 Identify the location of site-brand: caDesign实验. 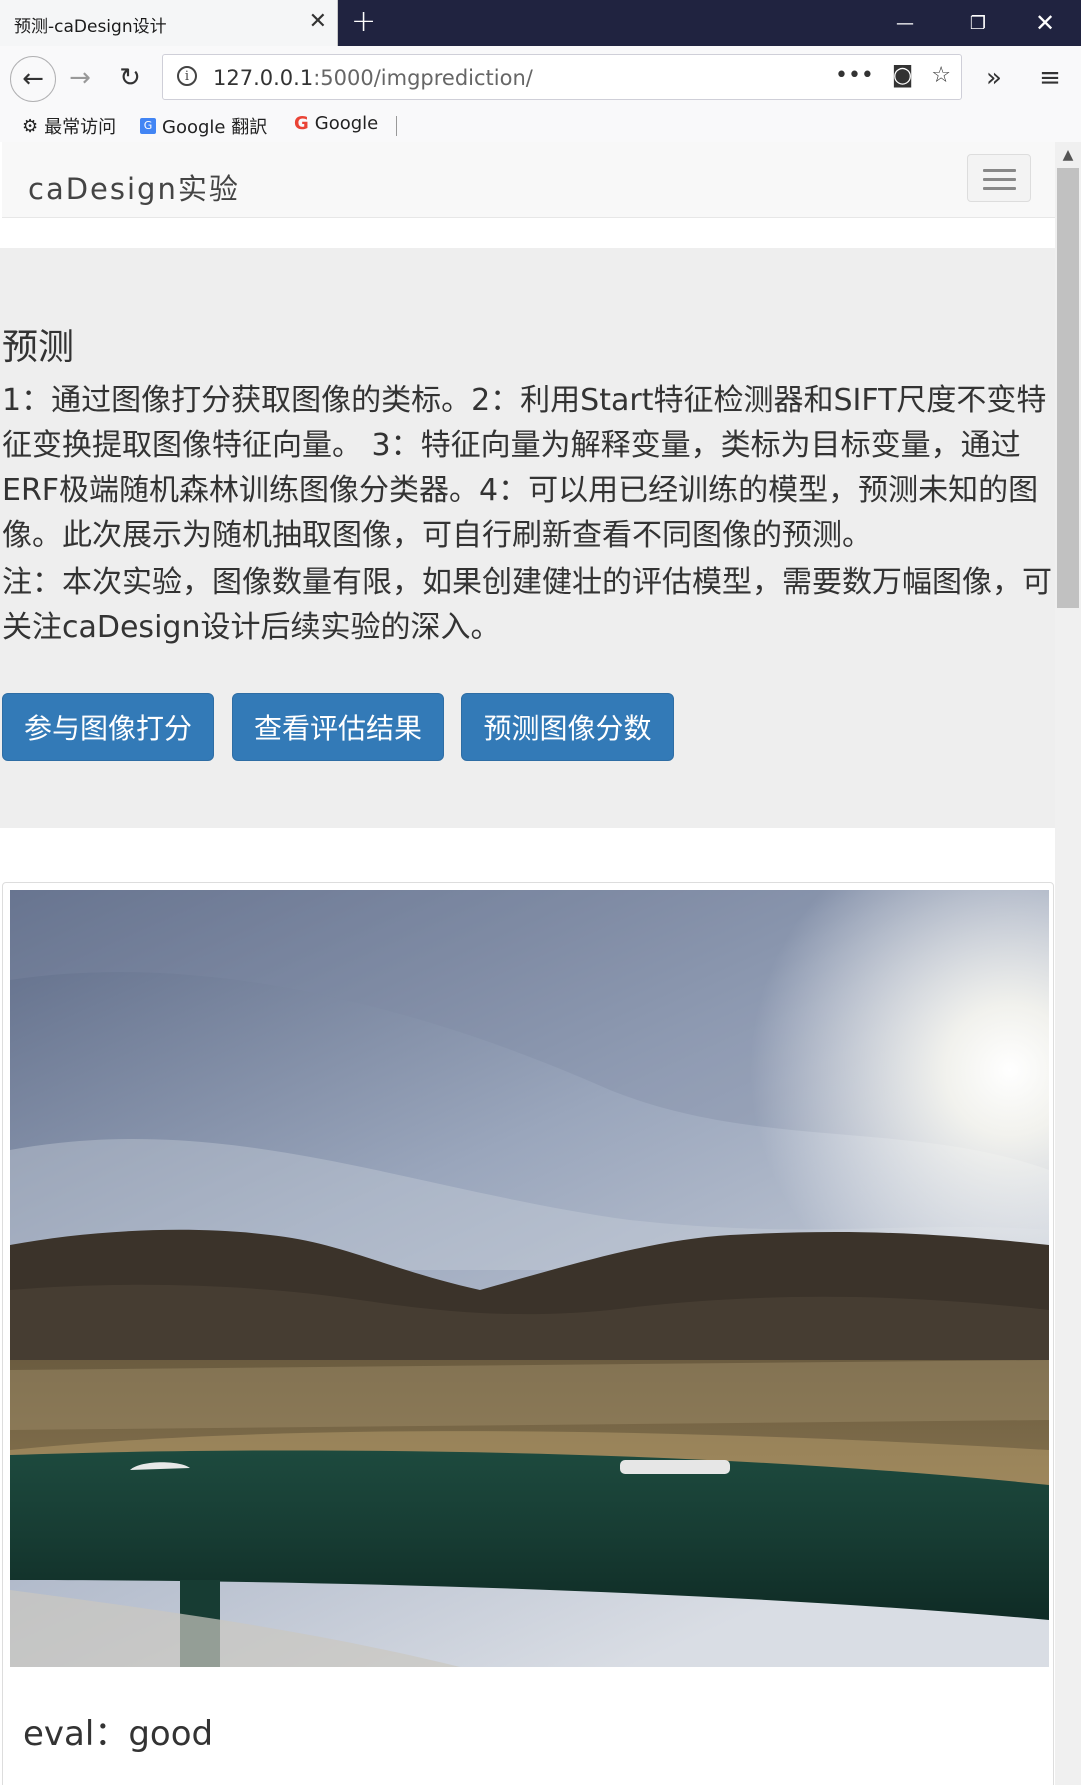
(134, 187).